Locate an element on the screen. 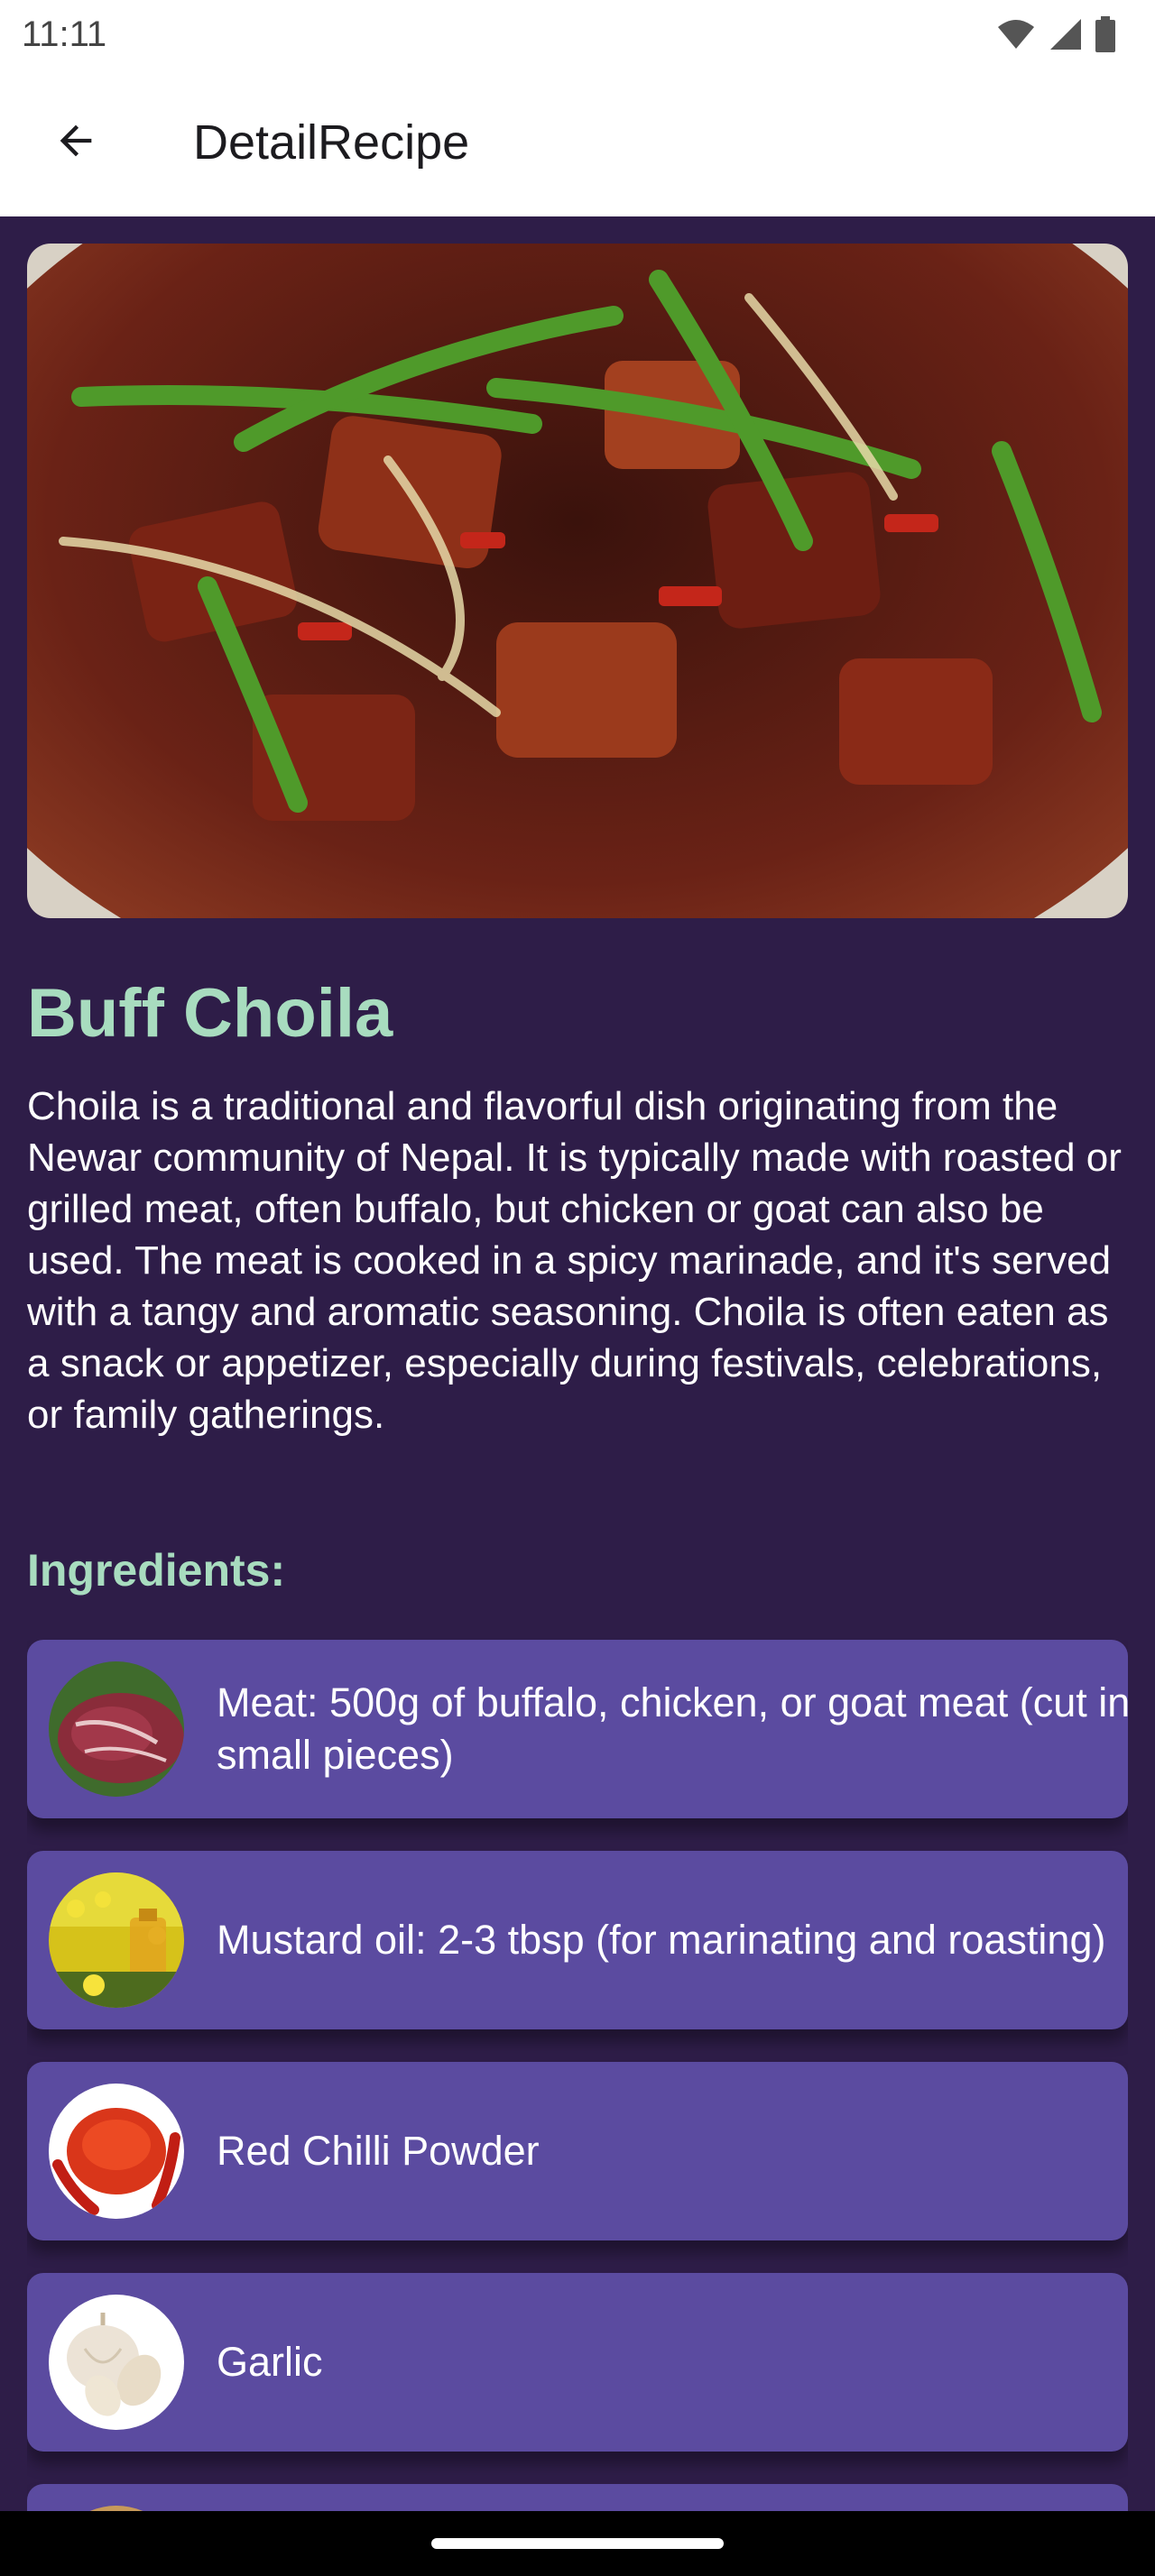 This screenshot has width=1155, height=2576. status-time: 11:11 is located at coordinates (64, 34).